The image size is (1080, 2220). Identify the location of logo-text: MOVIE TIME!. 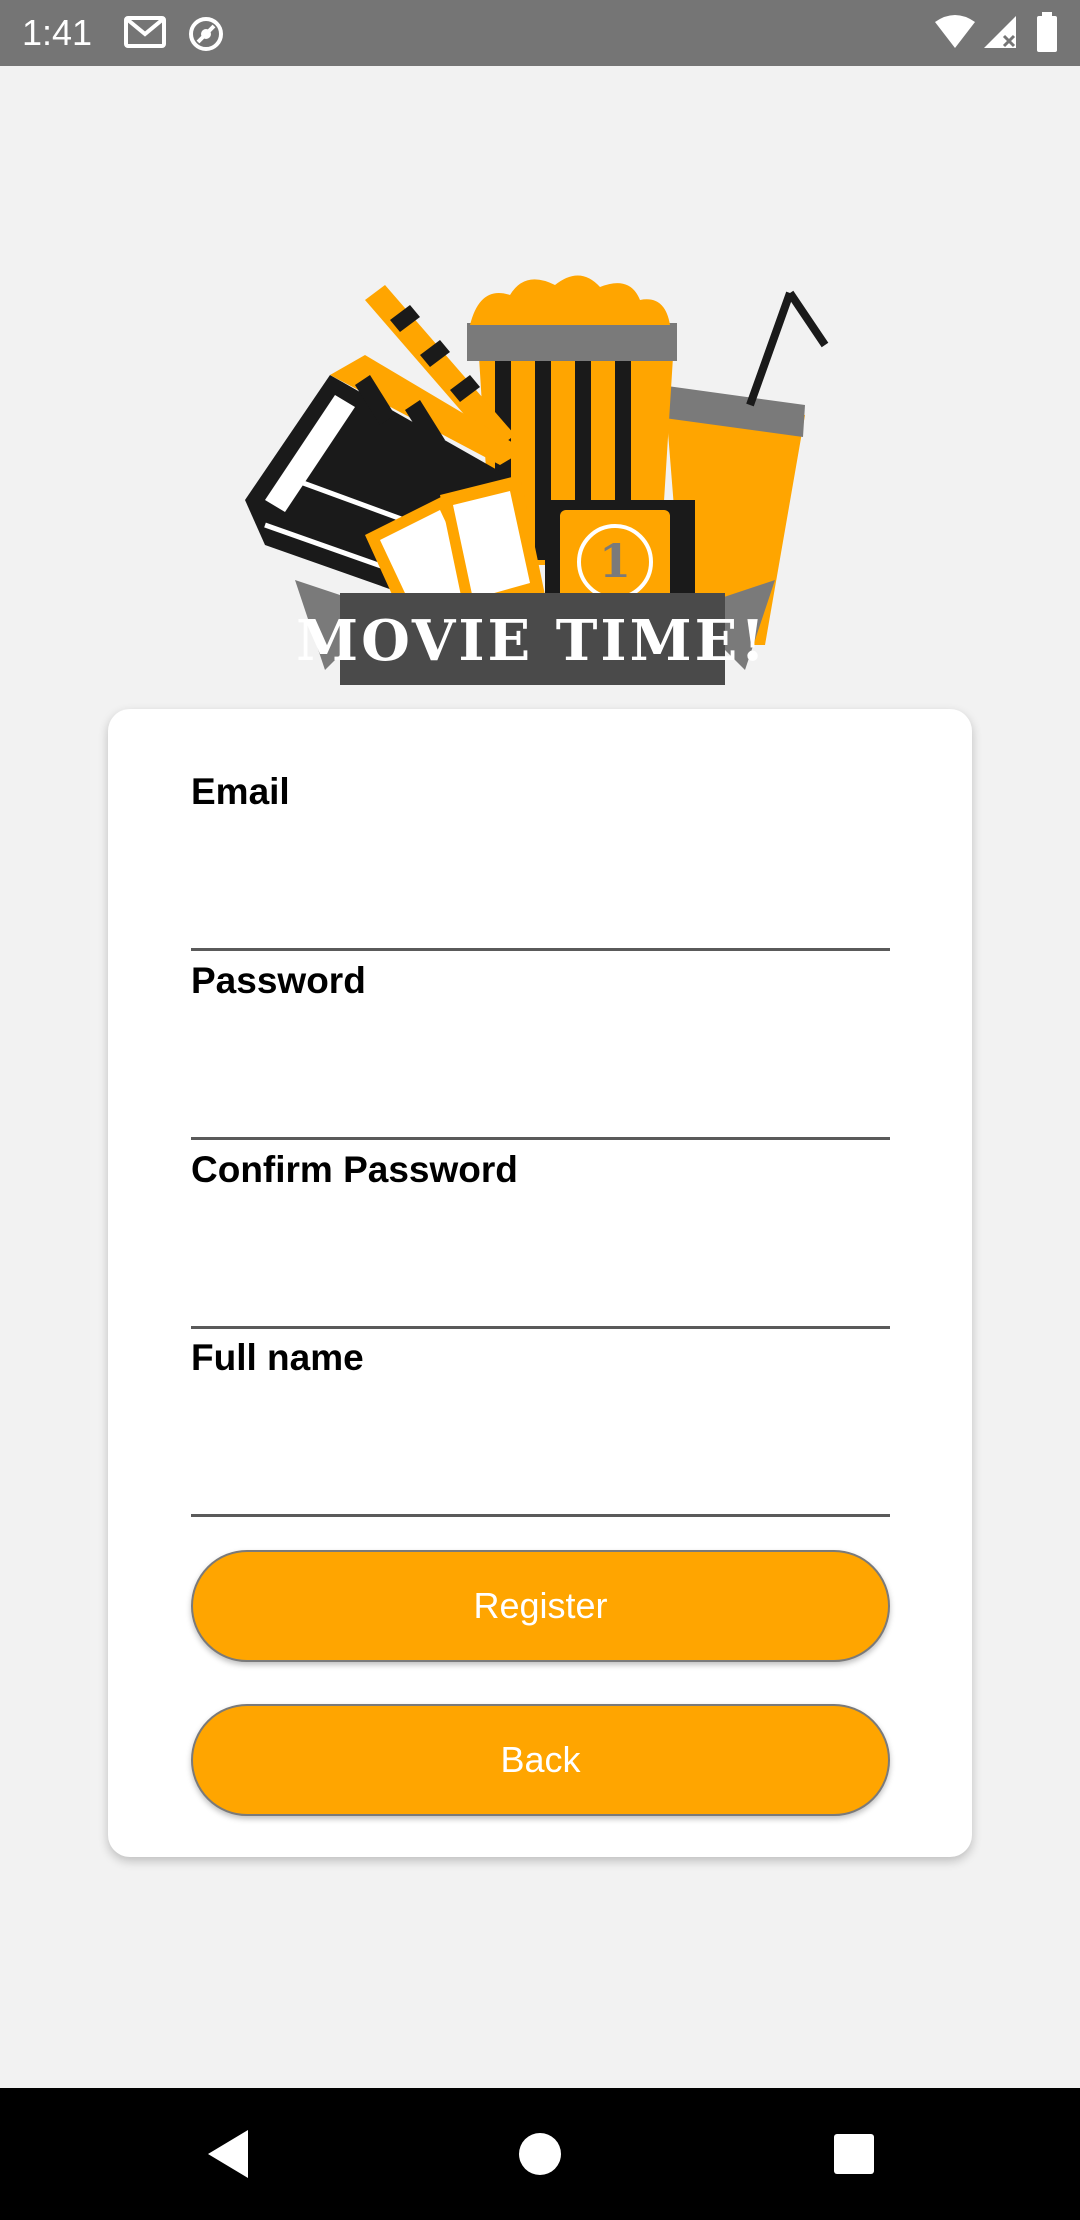
(532, 641).